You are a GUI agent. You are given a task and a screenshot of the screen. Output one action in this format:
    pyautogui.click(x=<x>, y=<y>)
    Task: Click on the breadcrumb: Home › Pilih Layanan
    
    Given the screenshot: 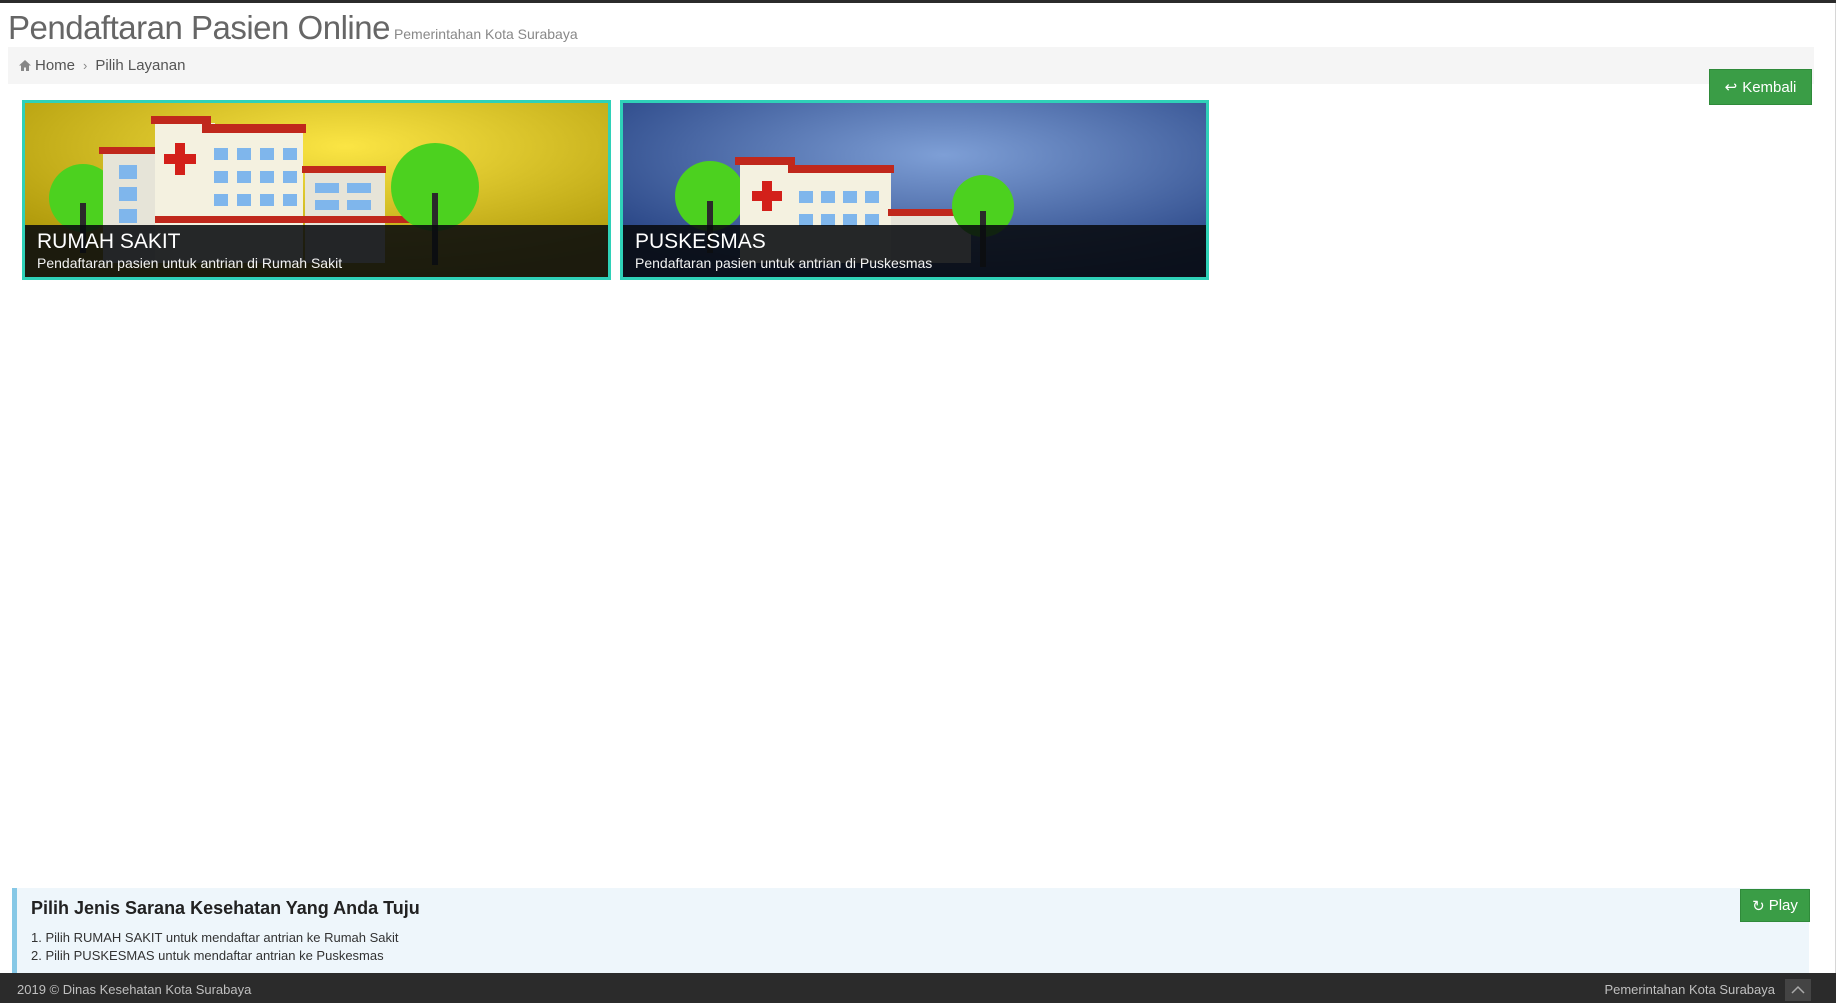 What is the action you would take?
    pyautogui.click(x=911, y=65)
    